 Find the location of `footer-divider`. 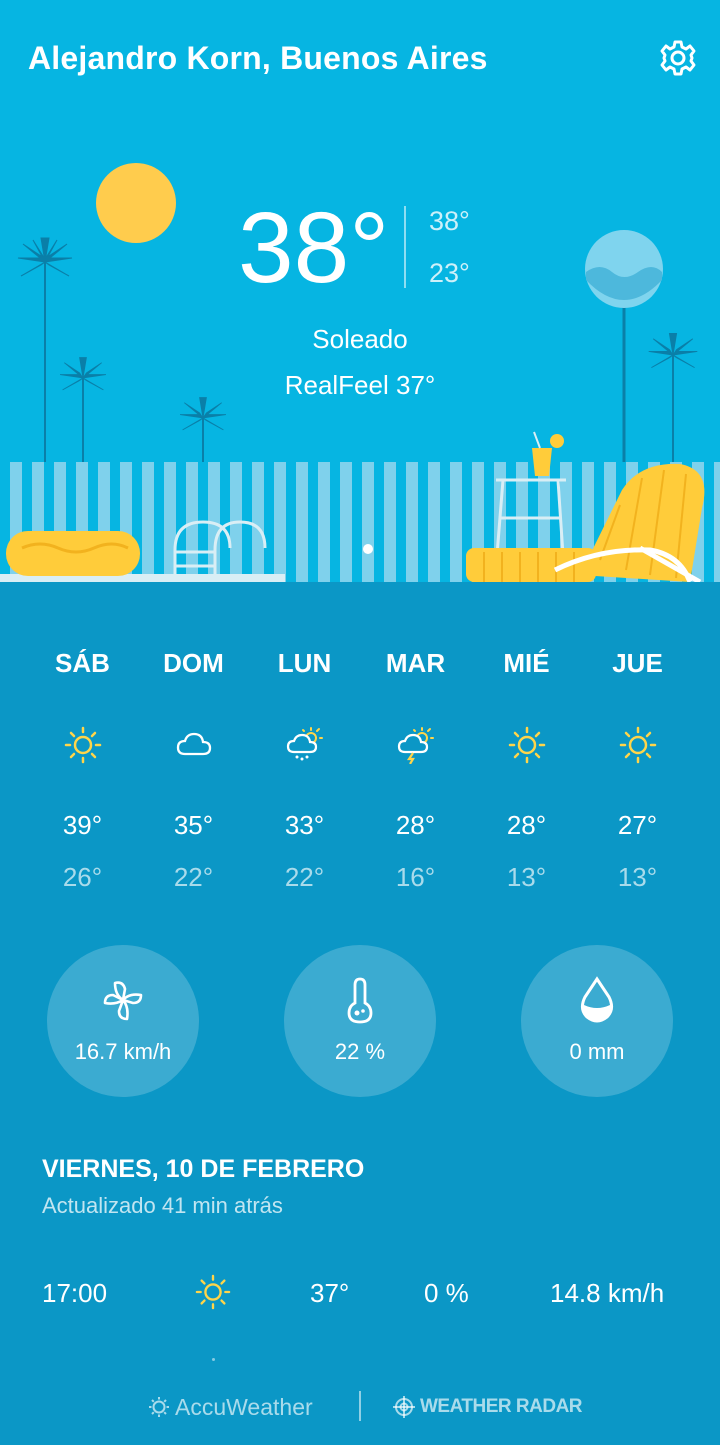

footer-divider is located at coordinates (360, 1406).